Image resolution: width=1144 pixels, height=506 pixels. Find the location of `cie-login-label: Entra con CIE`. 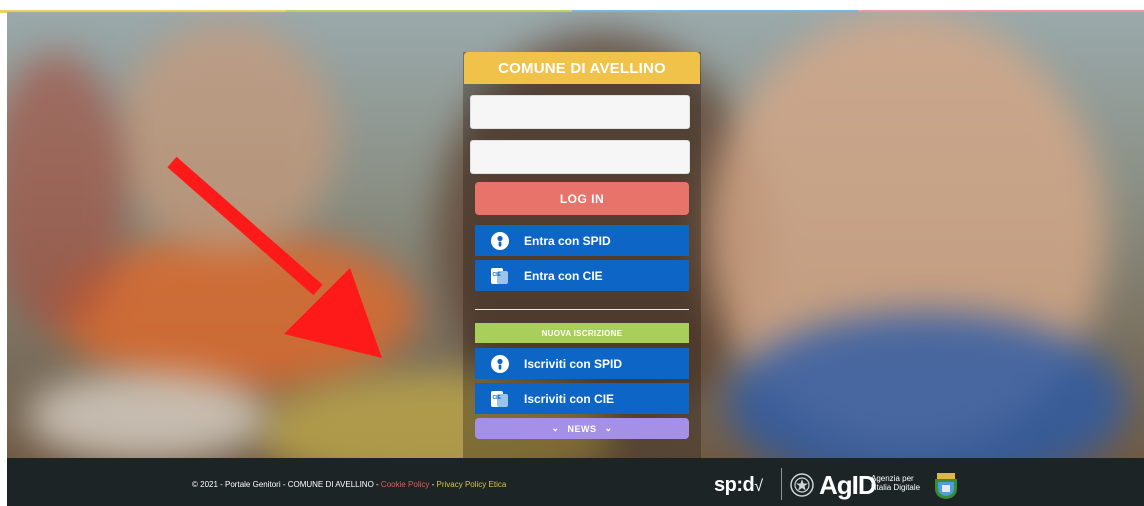

cie-login-label: Entra con CIE is located at coordinates (563, 275).